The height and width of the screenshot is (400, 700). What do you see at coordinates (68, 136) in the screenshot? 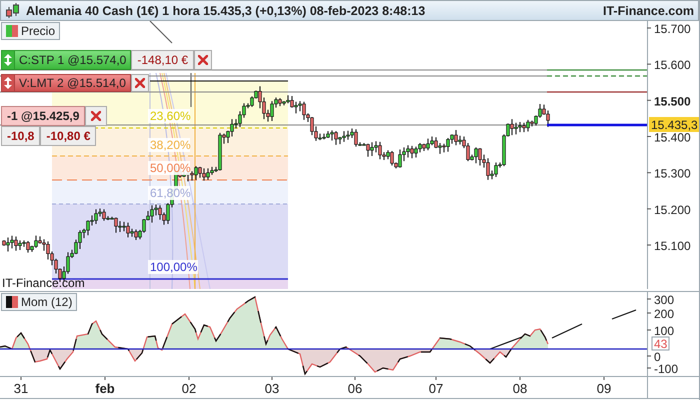
I see `position-profit: -10,80 €` at bounding box center [68, 136].